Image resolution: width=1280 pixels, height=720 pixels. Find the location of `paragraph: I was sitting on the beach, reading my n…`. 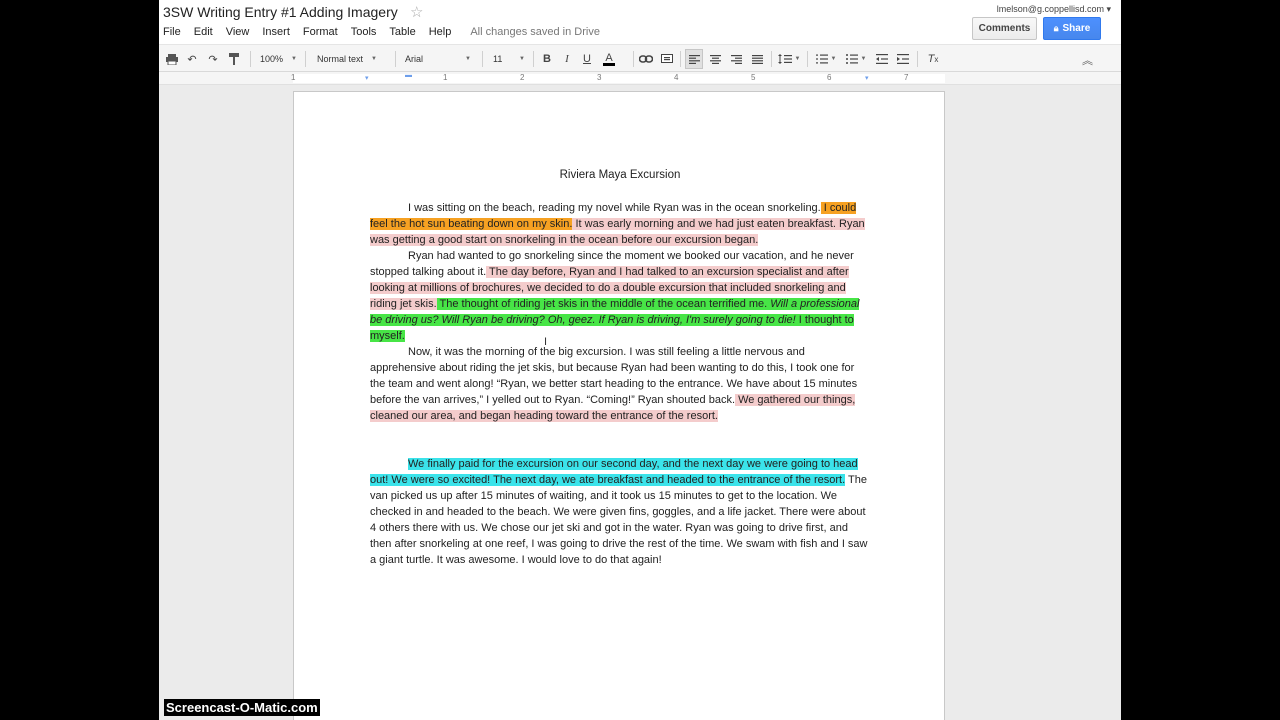

paragraph: I was sitting on the beach, reading my n… is located at coordinates (621, 224).